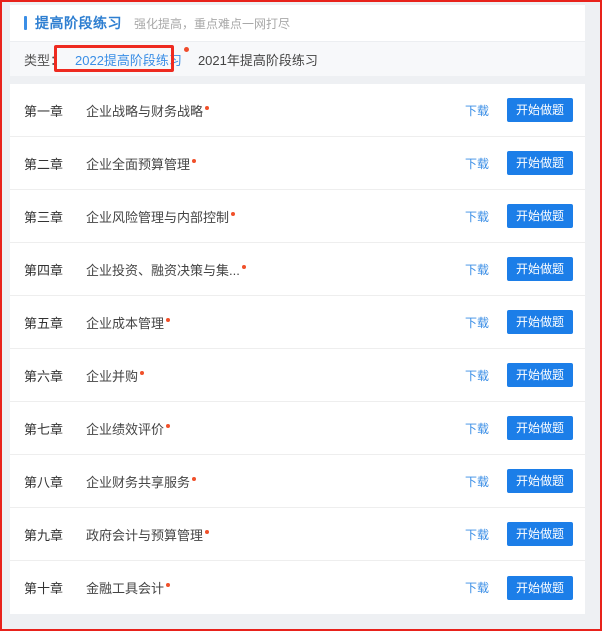 The image size is (602, 631). I want to click on chapter-name-wrapper: 企业战略与财务战略, so click(275, 110).